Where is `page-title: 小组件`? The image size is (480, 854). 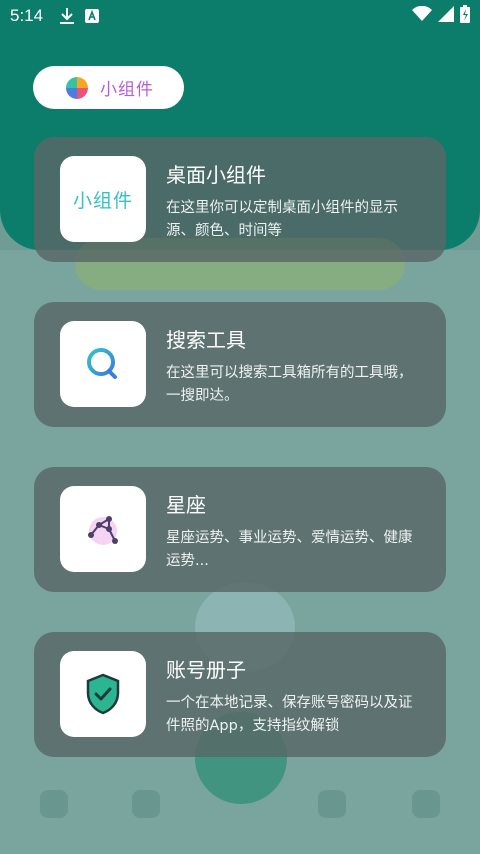
page-title: 小组件 is located at coordinates (127, 90).